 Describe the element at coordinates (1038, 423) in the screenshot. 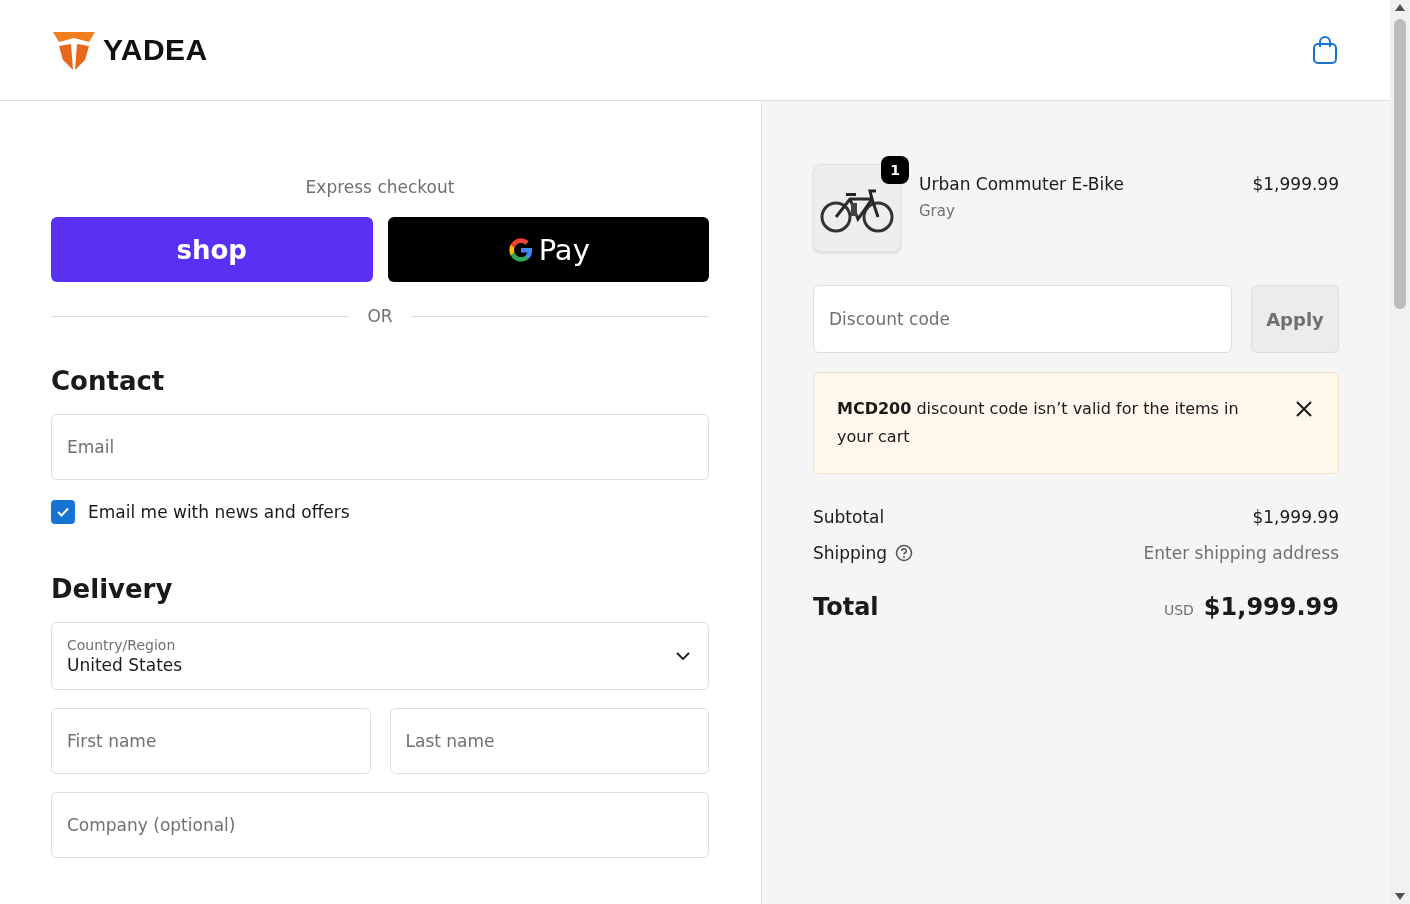

I see `error-message: MCD200 discount code isn’t valid for the items in your cart` at that location.